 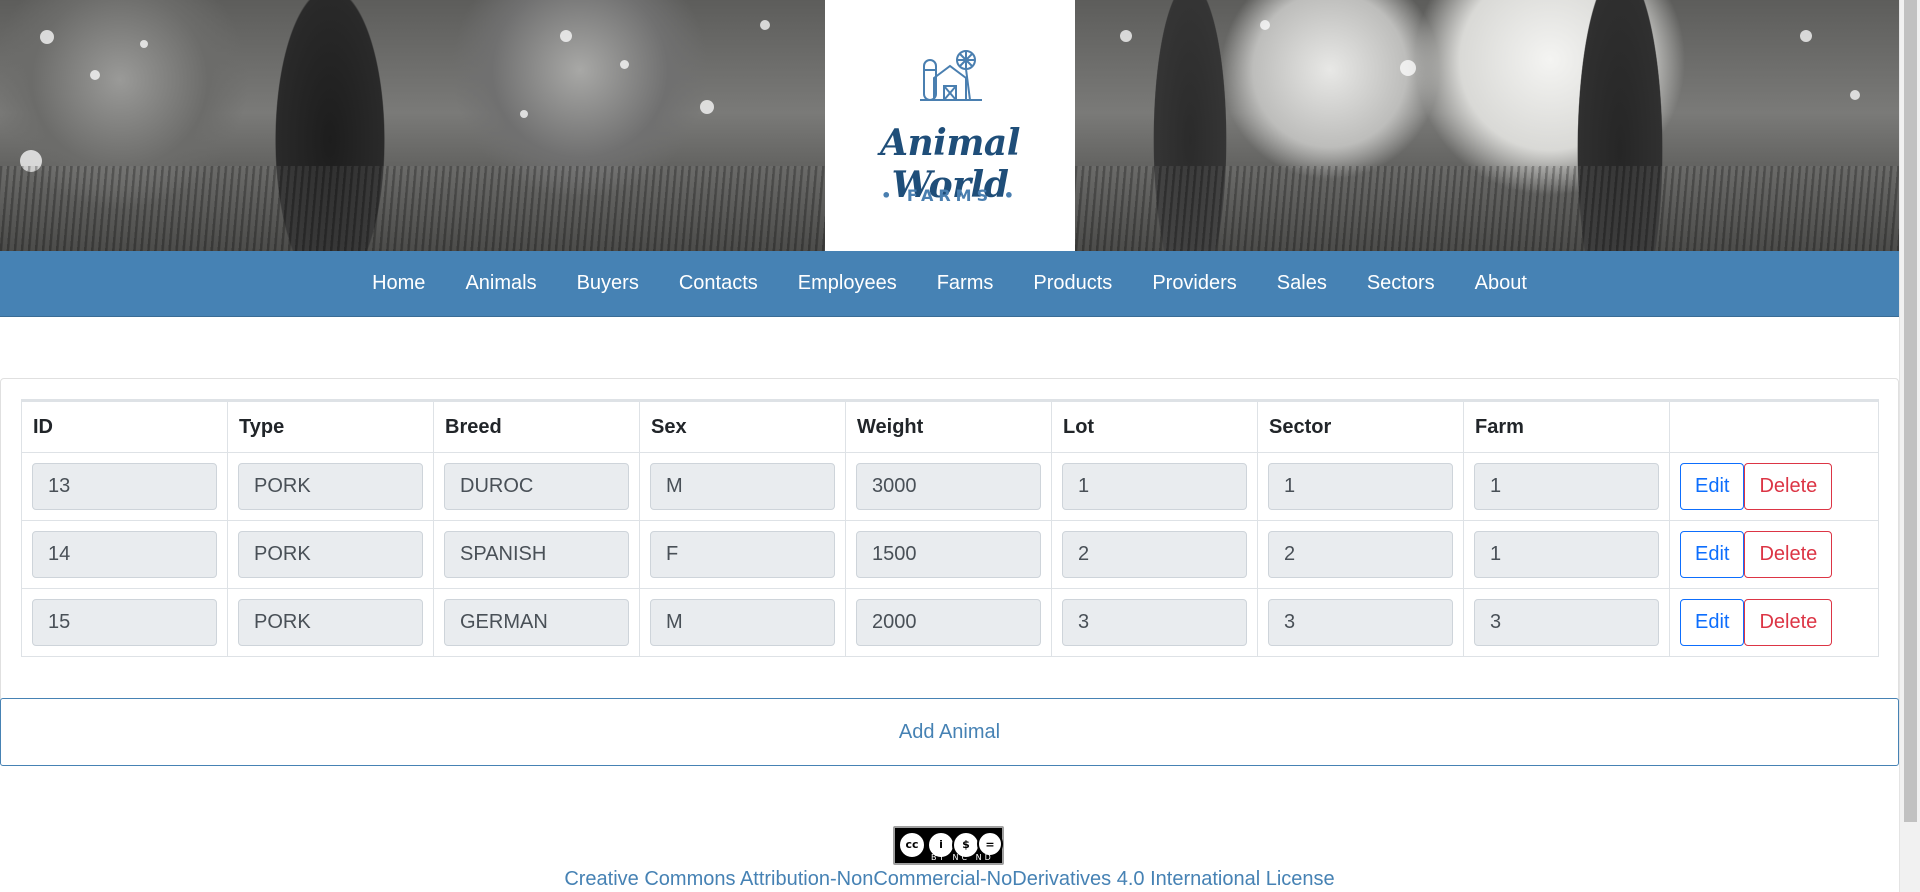 What do you see at coordinates (1360, 426) in the screenshot?
I see `column-header-sector: Sector` at bounding box center [1360, 426].